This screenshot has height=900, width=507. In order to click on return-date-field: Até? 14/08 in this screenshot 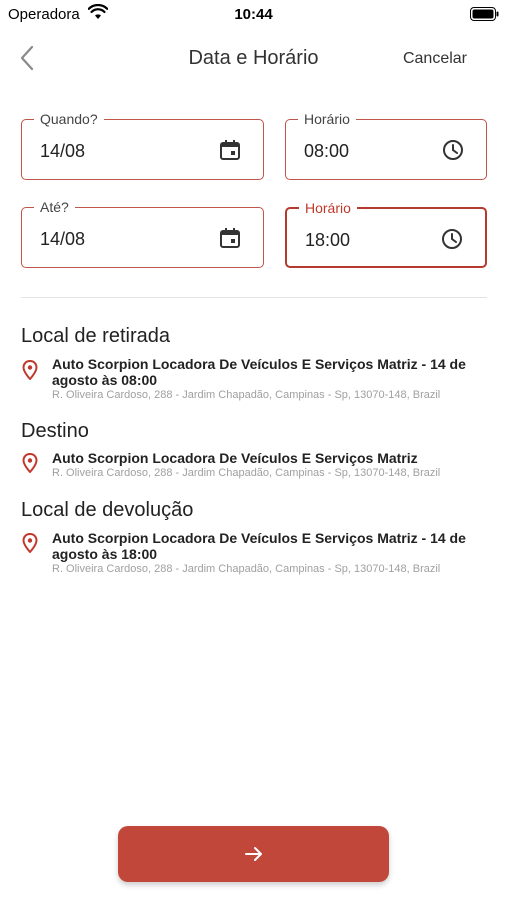, I will do `click(142, 233)`.